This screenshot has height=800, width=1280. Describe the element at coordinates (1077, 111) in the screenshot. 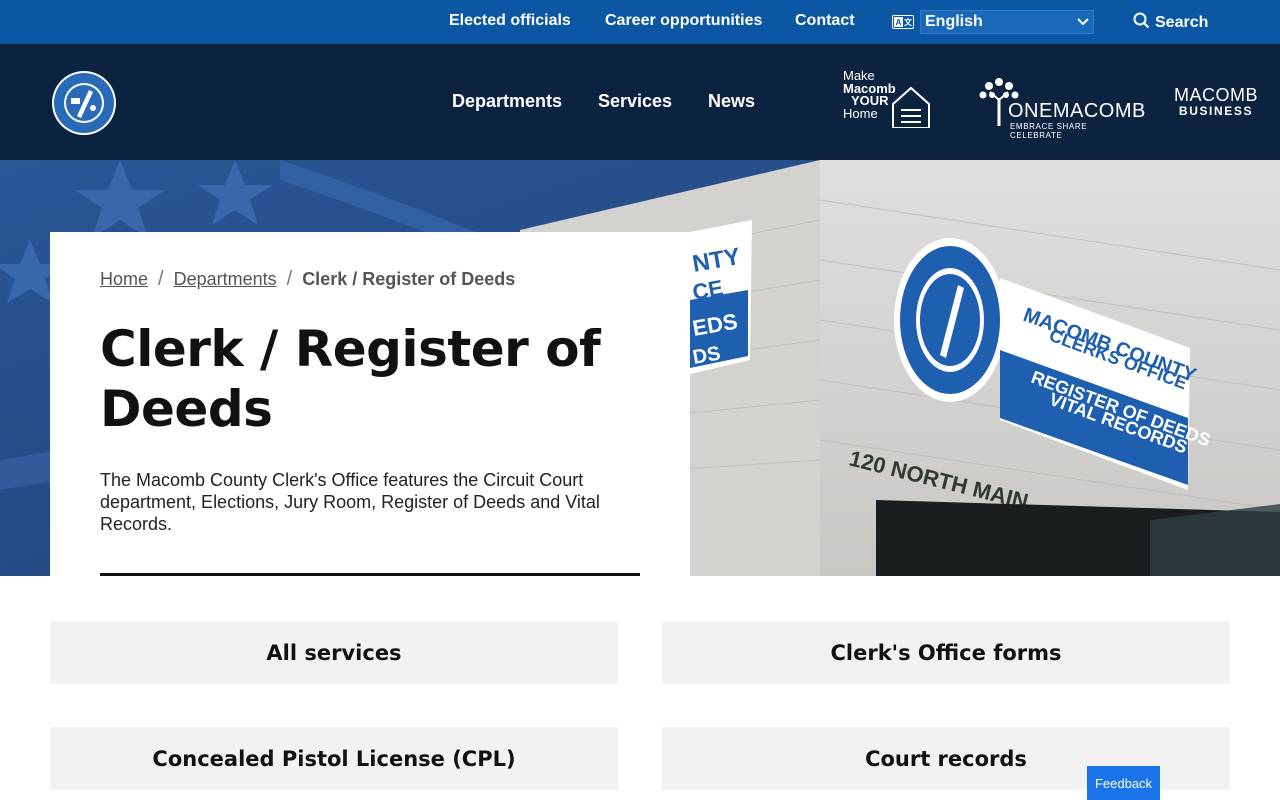

I see `one-macomb-name: ONEMACOMB` at that location.